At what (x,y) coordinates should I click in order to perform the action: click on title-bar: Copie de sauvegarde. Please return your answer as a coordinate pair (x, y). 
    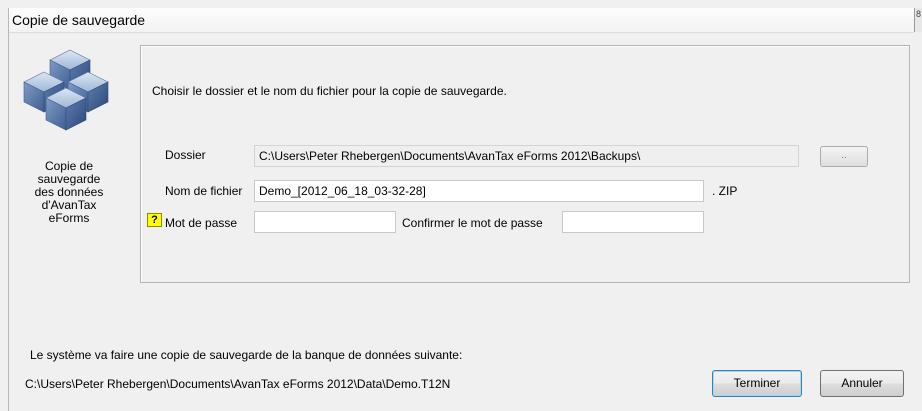
    Looking at the image, I should click on (461, 20).